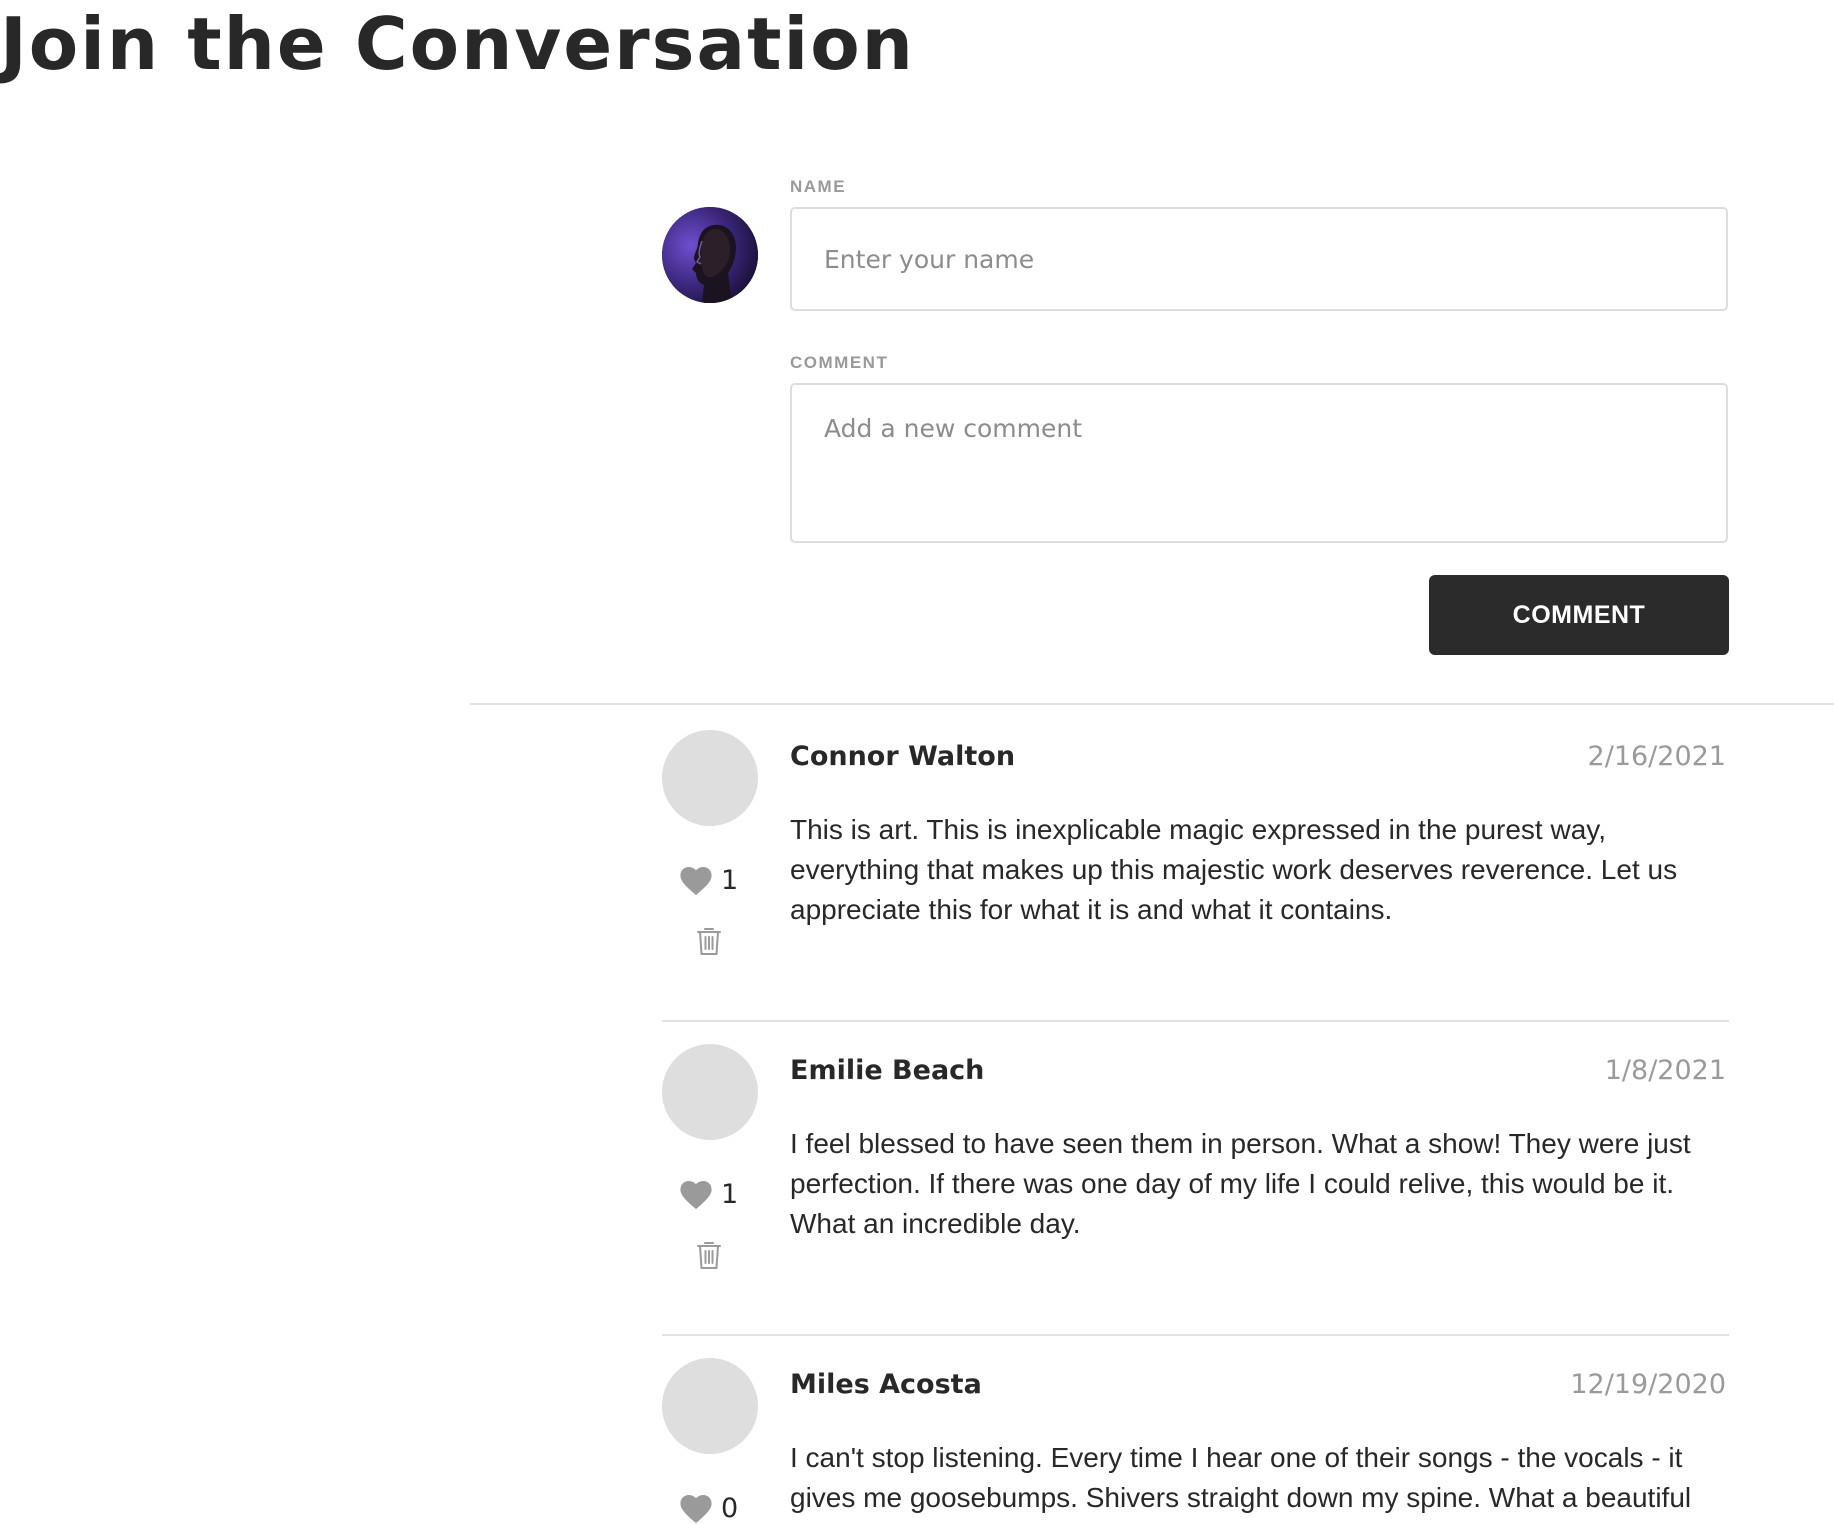 The height and width of the screenshot is (1524, 1834). Describe the element at coordinates (1648, 1384) in the screenshot. I see `comment-date: 12/19/2020` at that location.